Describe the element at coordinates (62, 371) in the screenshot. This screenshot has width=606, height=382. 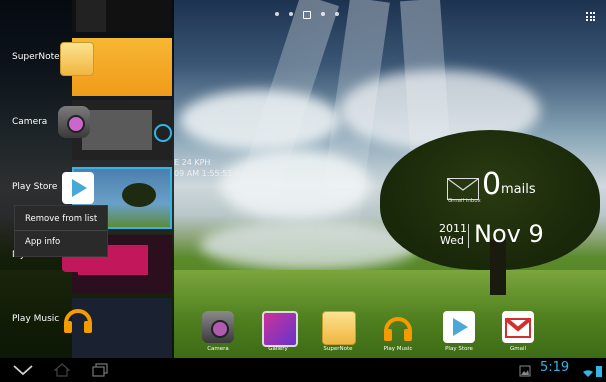
I see `home-icon` at that location.